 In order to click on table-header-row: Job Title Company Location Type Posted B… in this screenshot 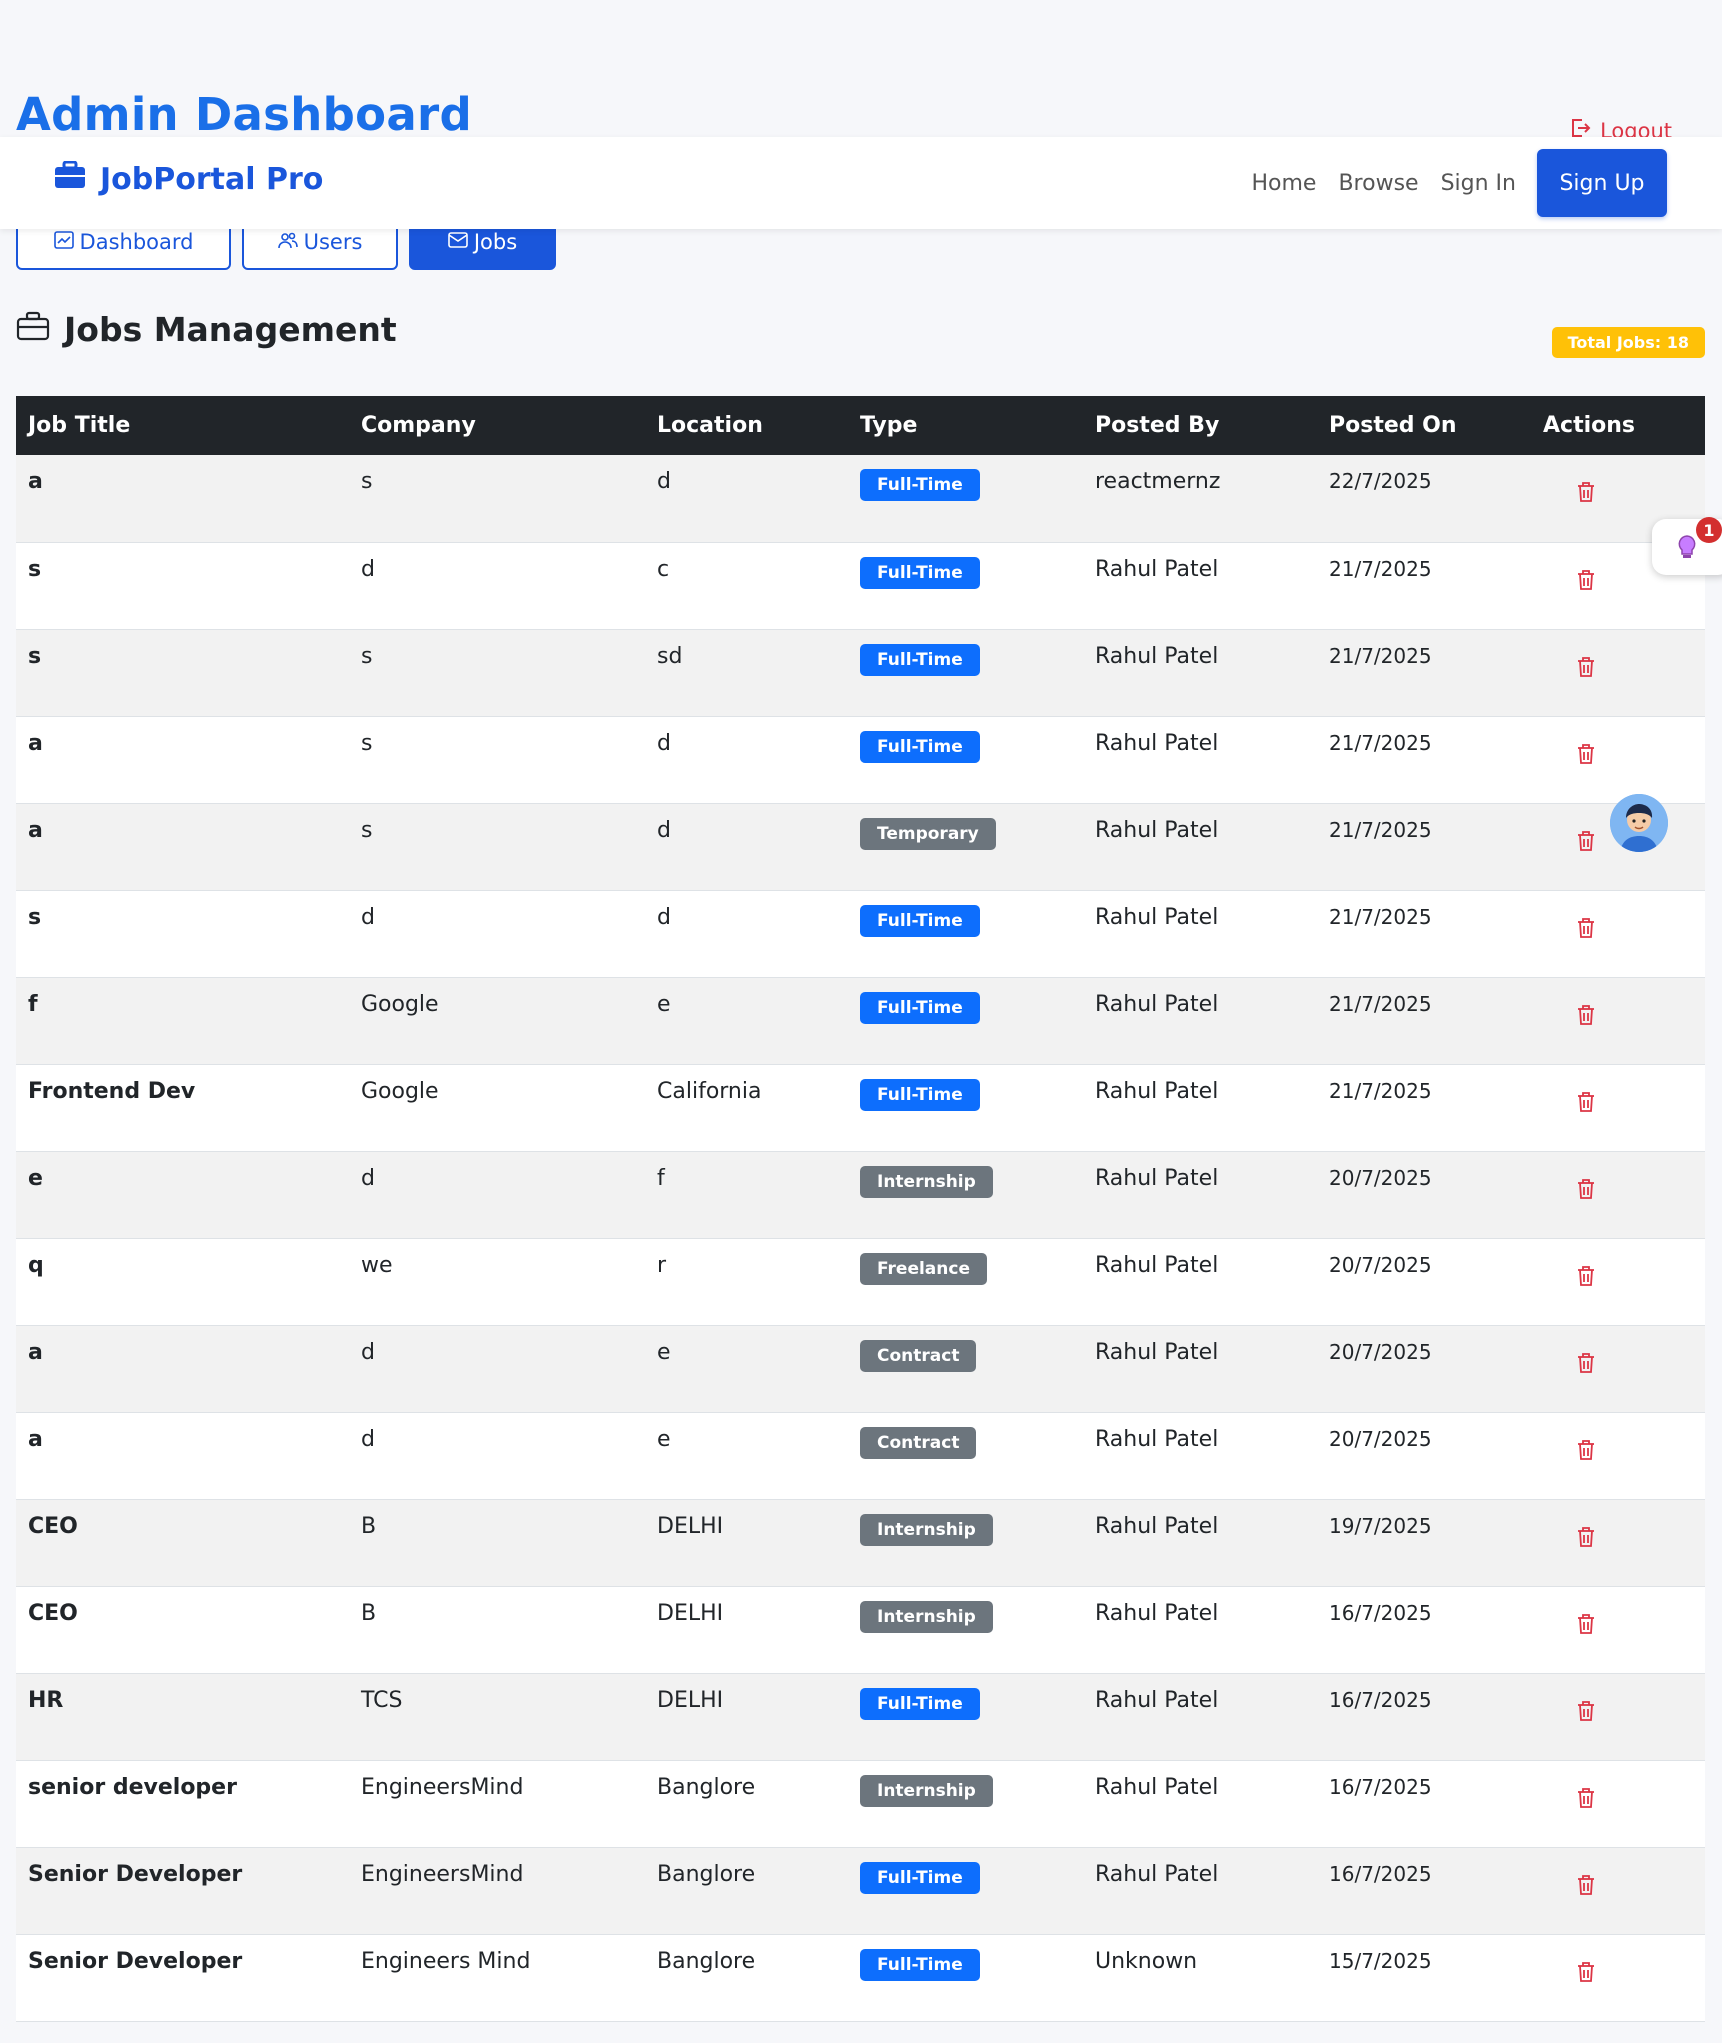, I will do `click(860, 425)`.